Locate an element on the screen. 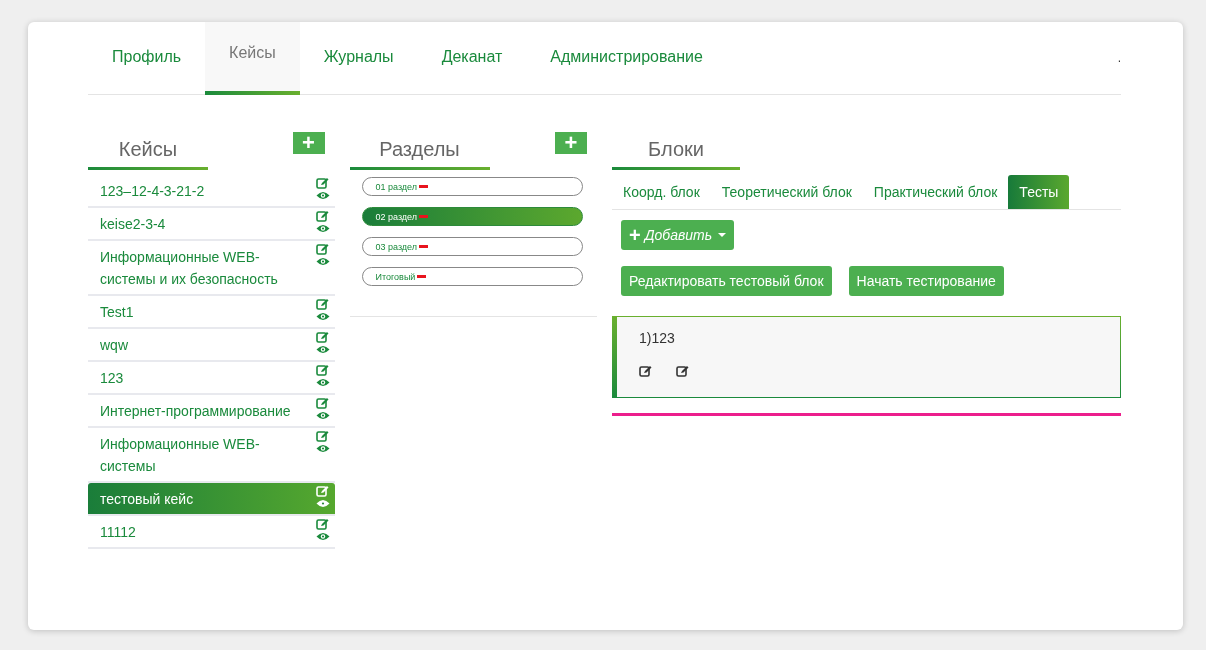 This screenshot has width=1206, height=650. case-item: Интернет-программирование is located at coordinates (211, 411).